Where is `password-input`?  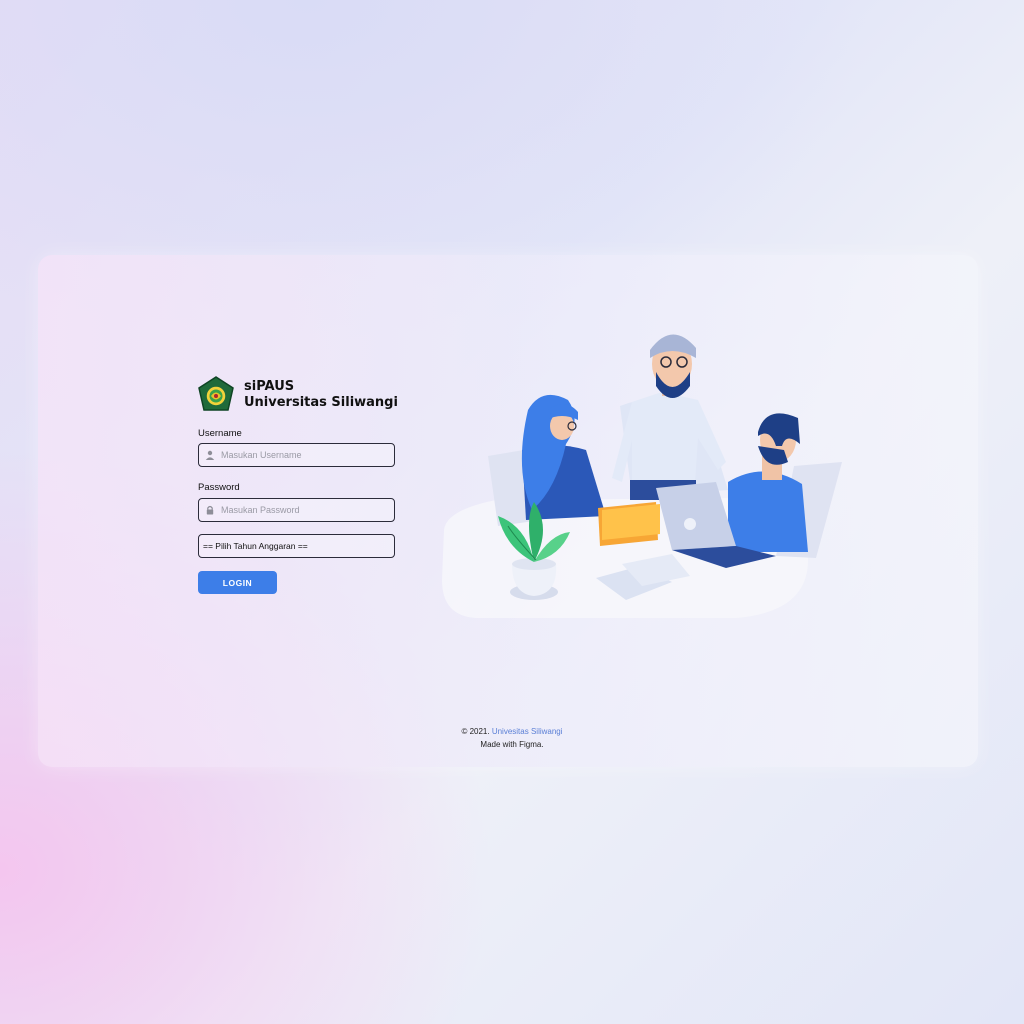 password-input is located at coordinates (296, 510).